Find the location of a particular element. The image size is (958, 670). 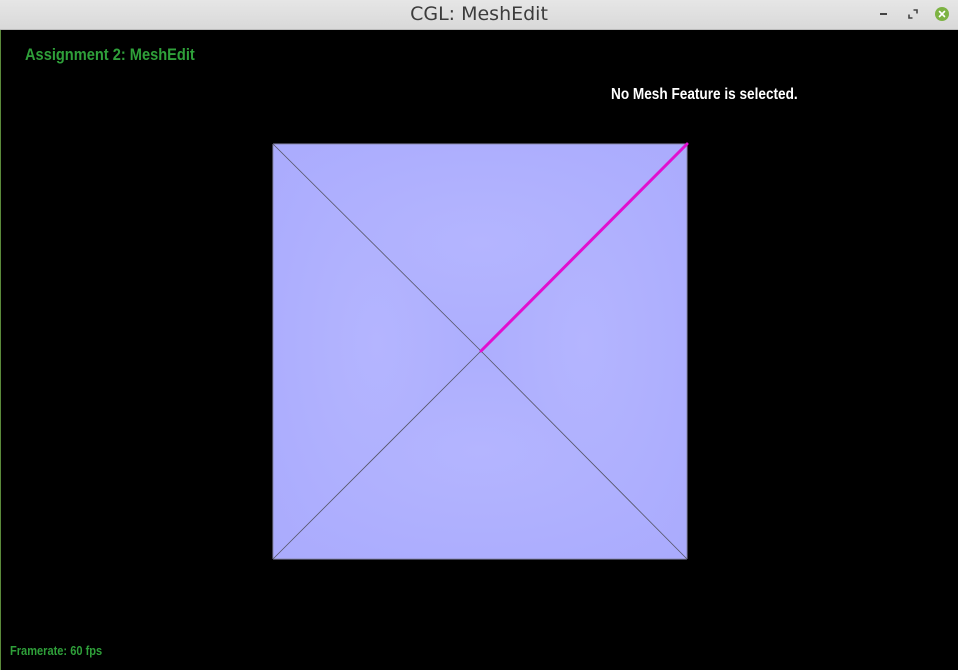

assignment-heading: Assignment 2: MeshEdit is located at coordinates (110, 54).